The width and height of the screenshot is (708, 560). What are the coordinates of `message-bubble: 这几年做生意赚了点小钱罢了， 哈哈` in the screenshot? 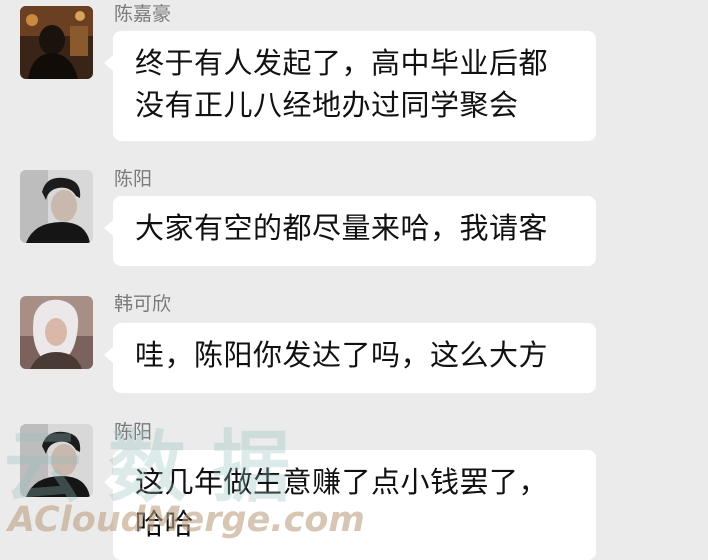 It's located at (350, 505).